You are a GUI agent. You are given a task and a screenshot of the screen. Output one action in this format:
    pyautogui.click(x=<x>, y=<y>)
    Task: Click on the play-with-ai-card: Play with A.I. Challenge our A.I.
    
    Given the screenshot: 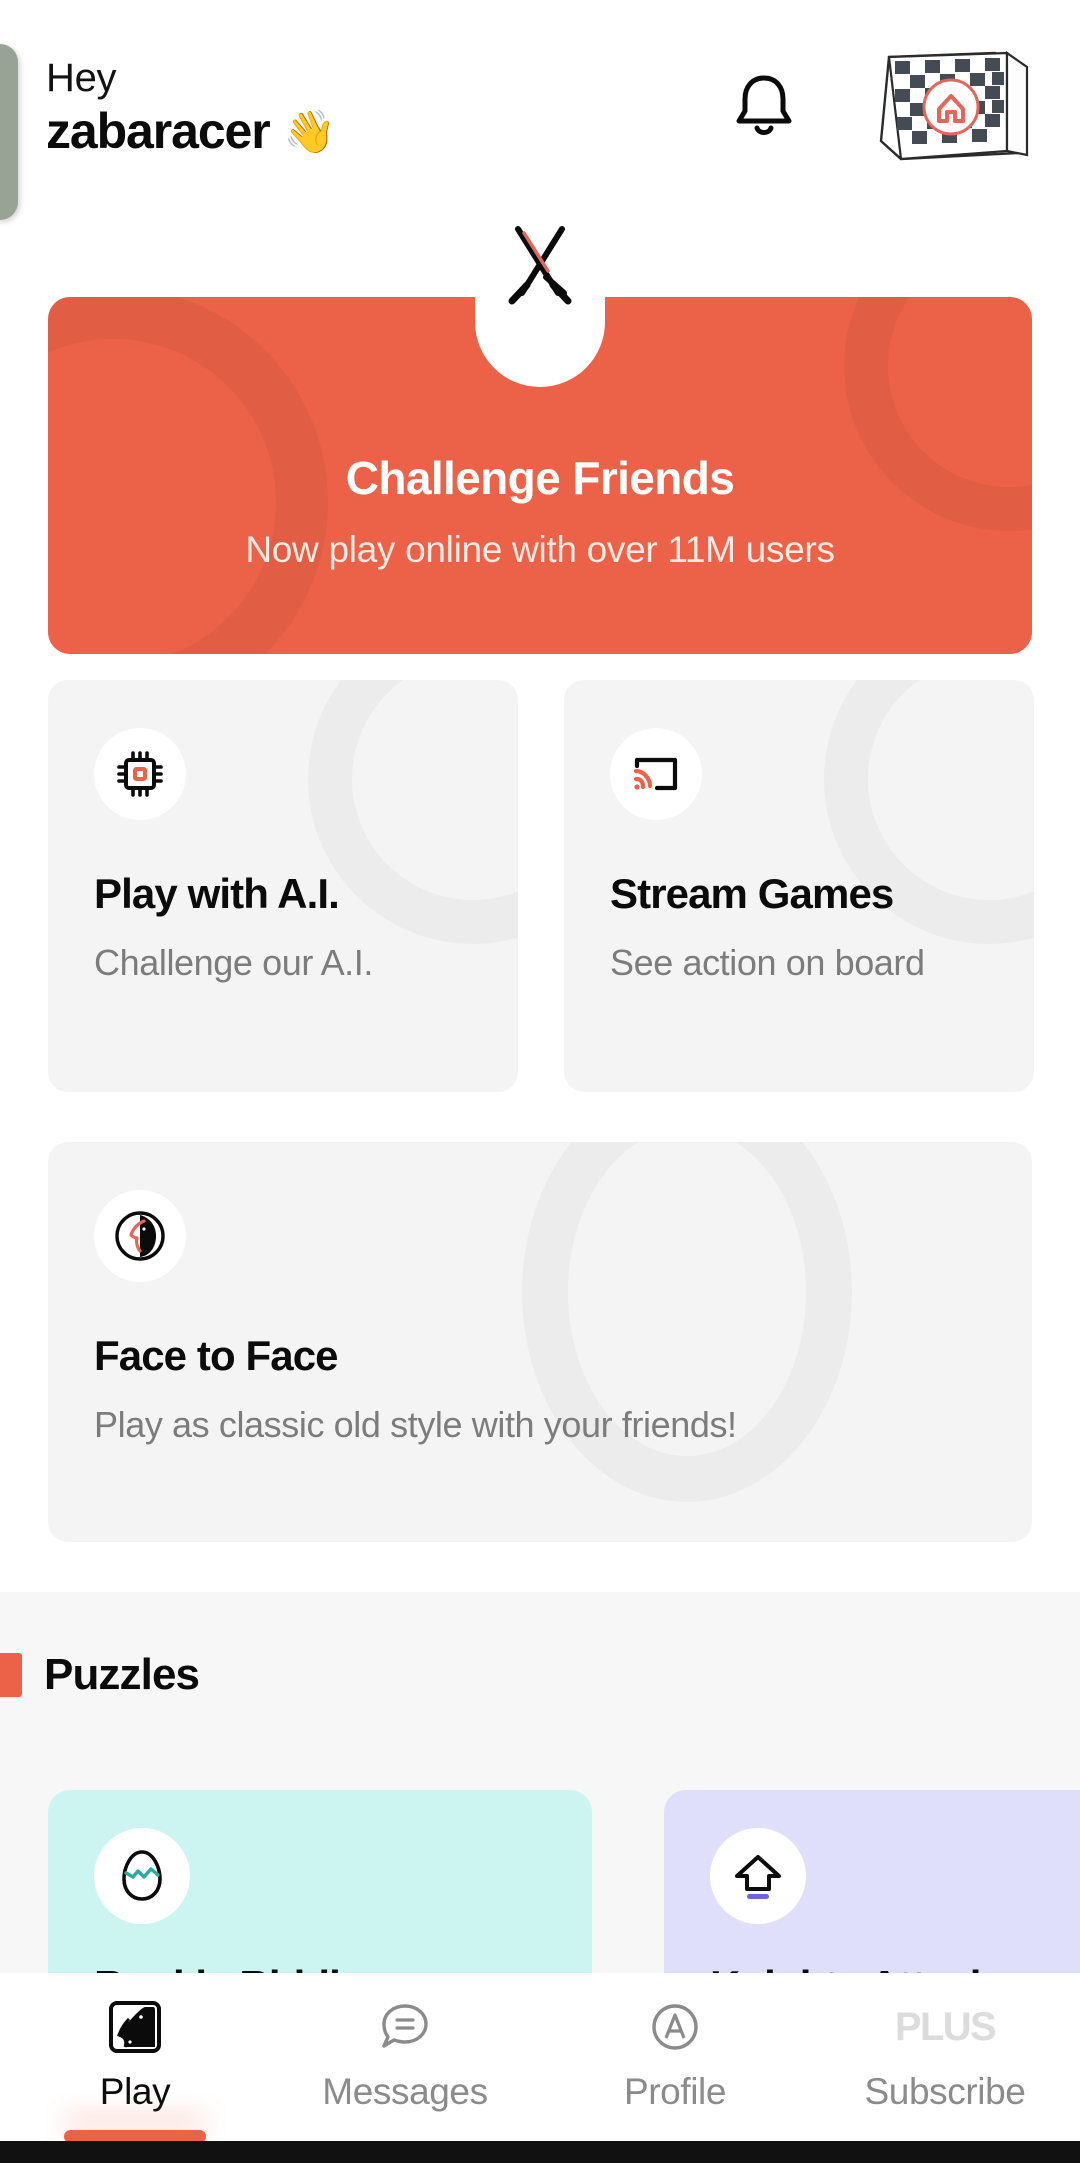 What is the action you would take?
    pyautogui.click(x=283, y=886)
    